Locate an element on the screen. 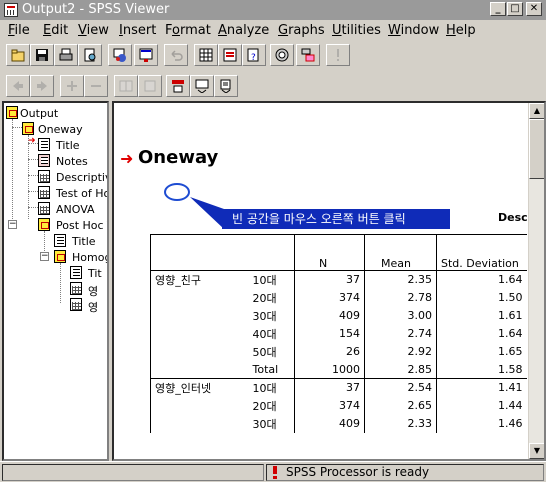 The height and width of the screenshot is (482, 546). menu-file: File is located at coordinates (19, 30).